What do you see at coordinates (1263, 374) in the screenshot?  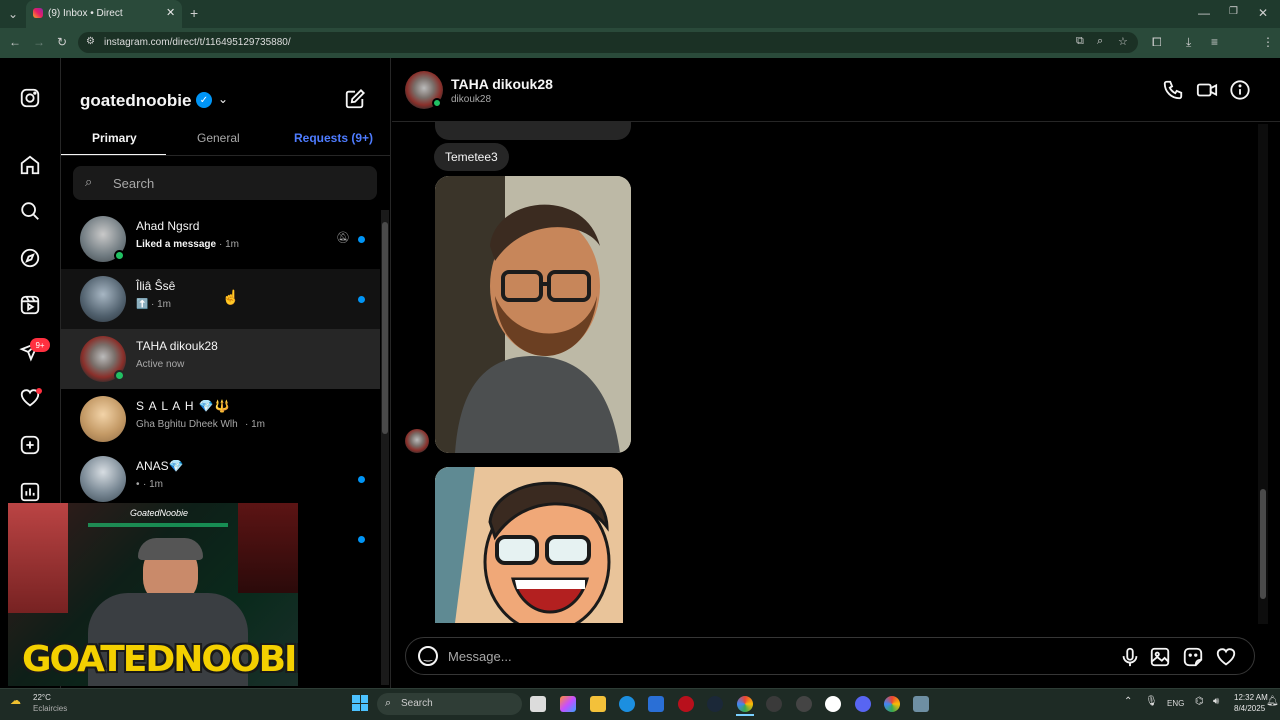 I see `chat-scrollbar` at bounding box center [1263, 374].